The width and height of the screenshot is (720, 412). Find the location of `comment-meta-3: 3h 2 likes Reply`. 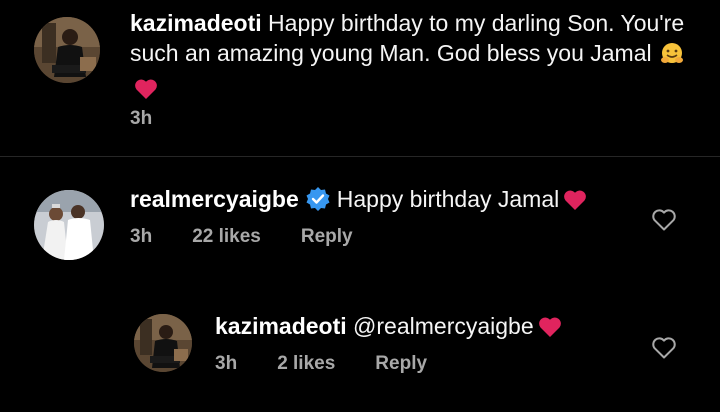

comment-meta-3: 3h 2 likes Reply is located at coordinates (341, 364).